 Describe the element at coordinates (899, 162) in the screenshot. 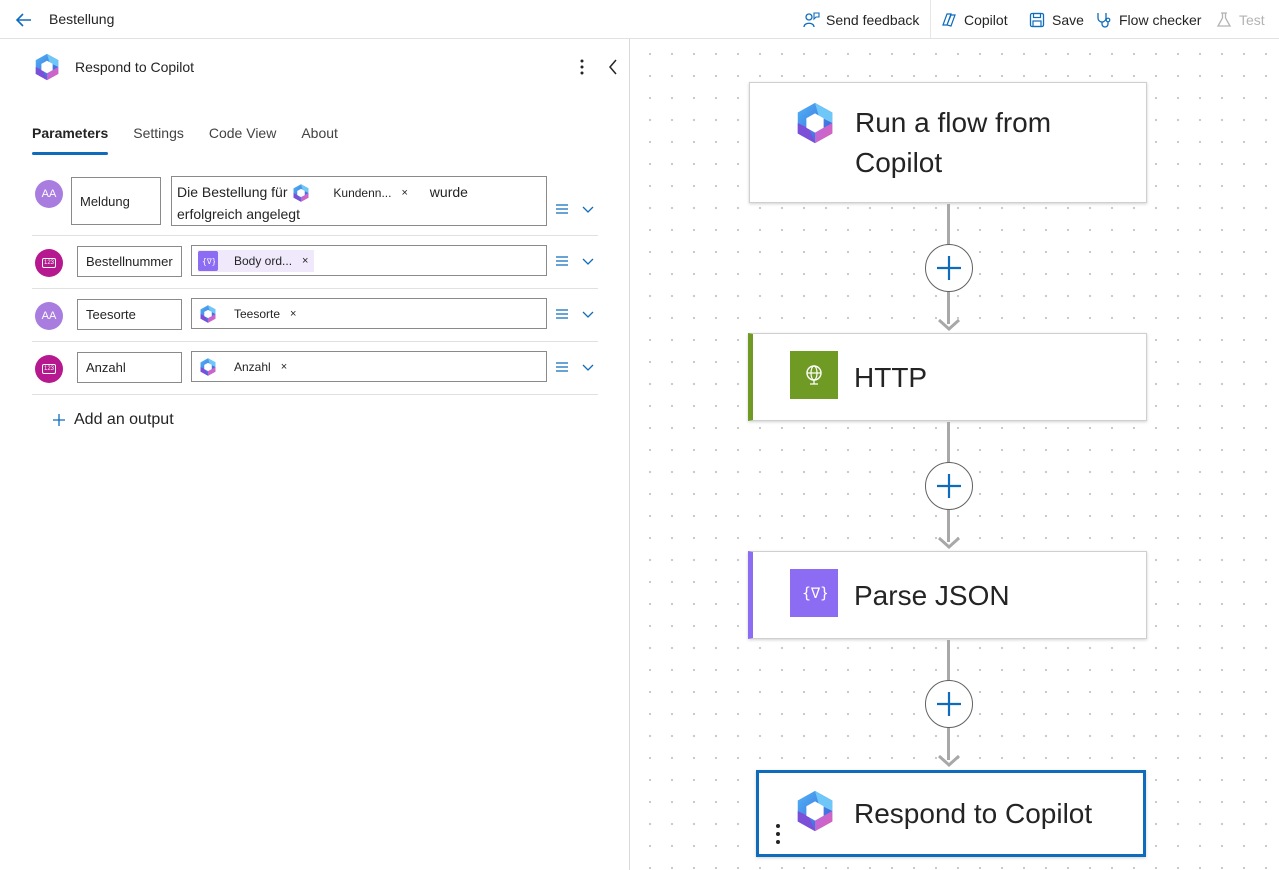

I see `step-title-line: Copilot` at that location.